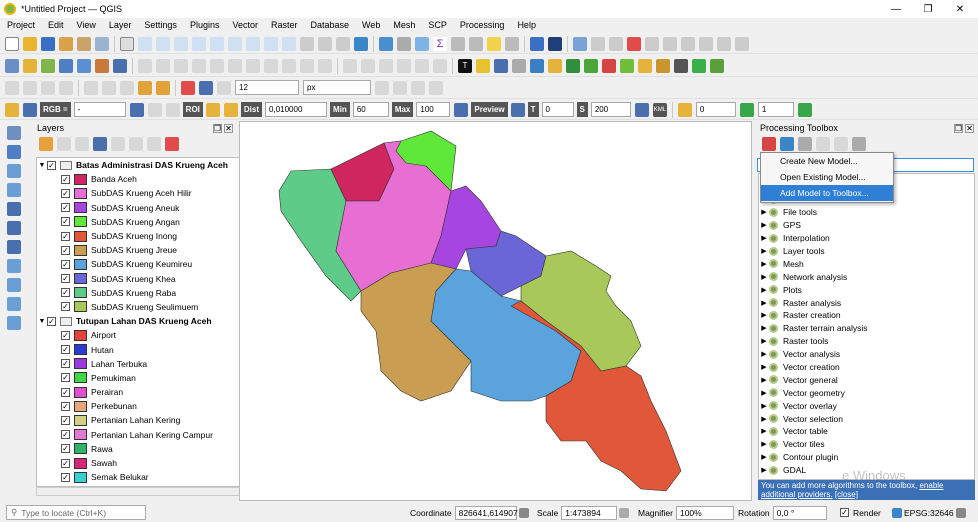  Describe the element at coordinates (641, 109) in the screenshot. I see `scp-redraw-icon` at that location.